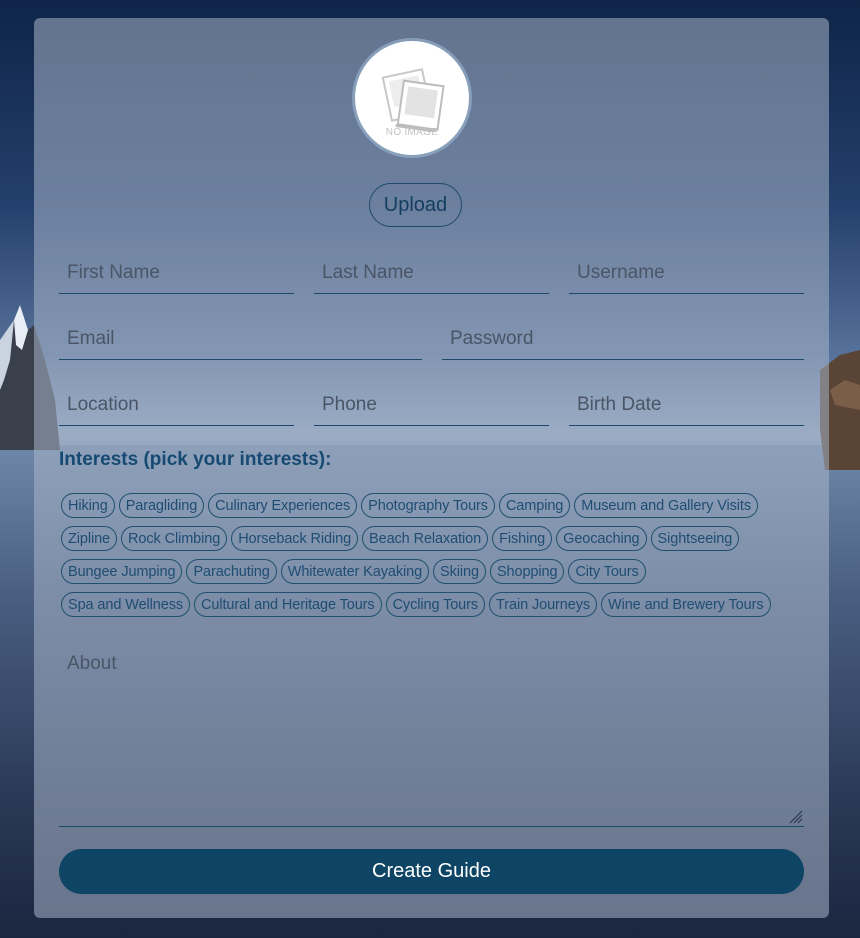  What do you see at coordinates (795, 816) in the screenshot?
I see `resize-handle-icon` at bounding box center [795, 816].